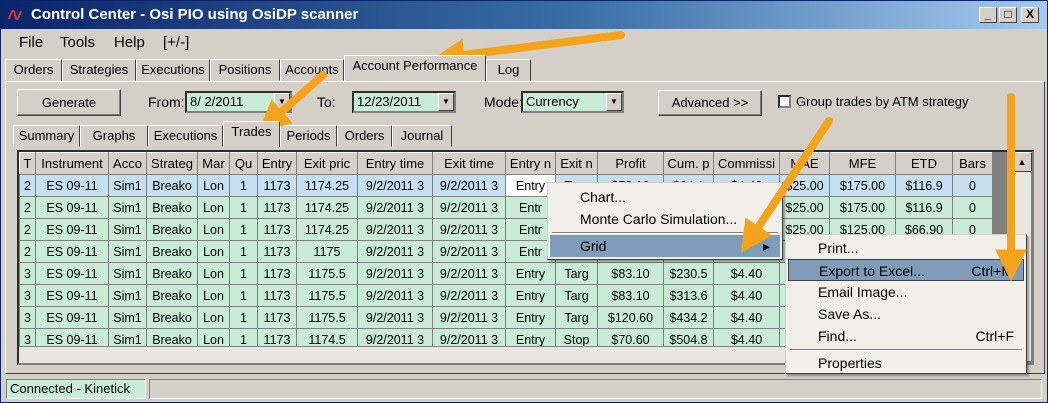 The height and width of the screenshot is (403, 1048). Describe the element at coordinates (99, 70) in the screenshot. I see `tab-strategies: Strategies` at that location.